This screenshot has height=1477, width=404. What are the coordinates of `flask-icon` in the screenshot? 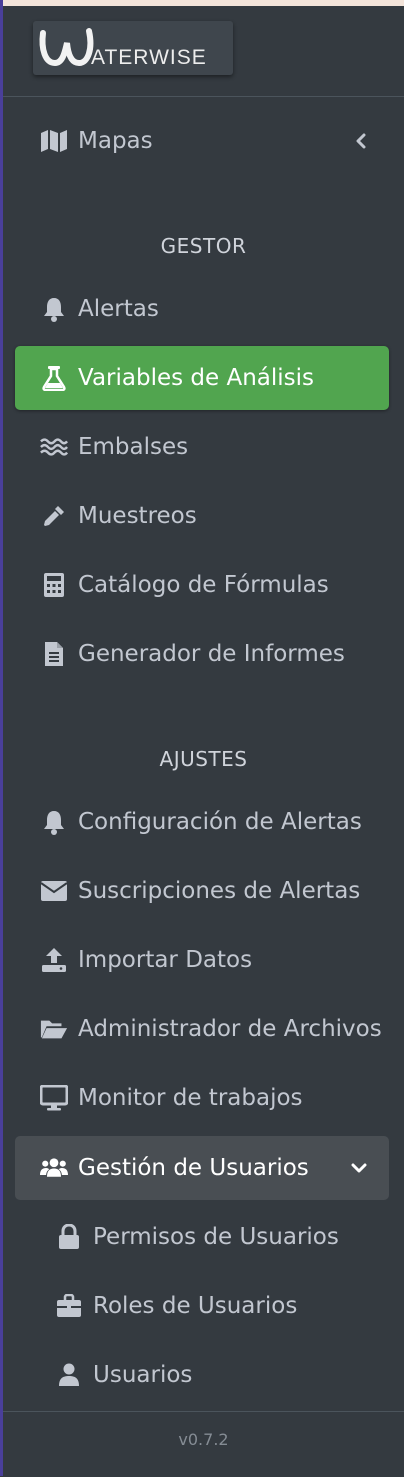 It's located at (54, 378).